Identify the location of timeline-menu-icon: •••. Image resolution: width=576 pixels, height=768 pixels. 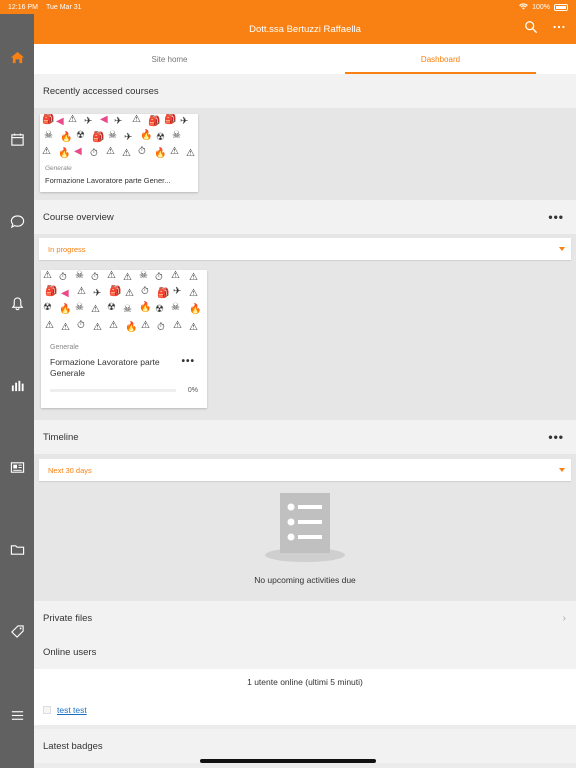
(556, 437).